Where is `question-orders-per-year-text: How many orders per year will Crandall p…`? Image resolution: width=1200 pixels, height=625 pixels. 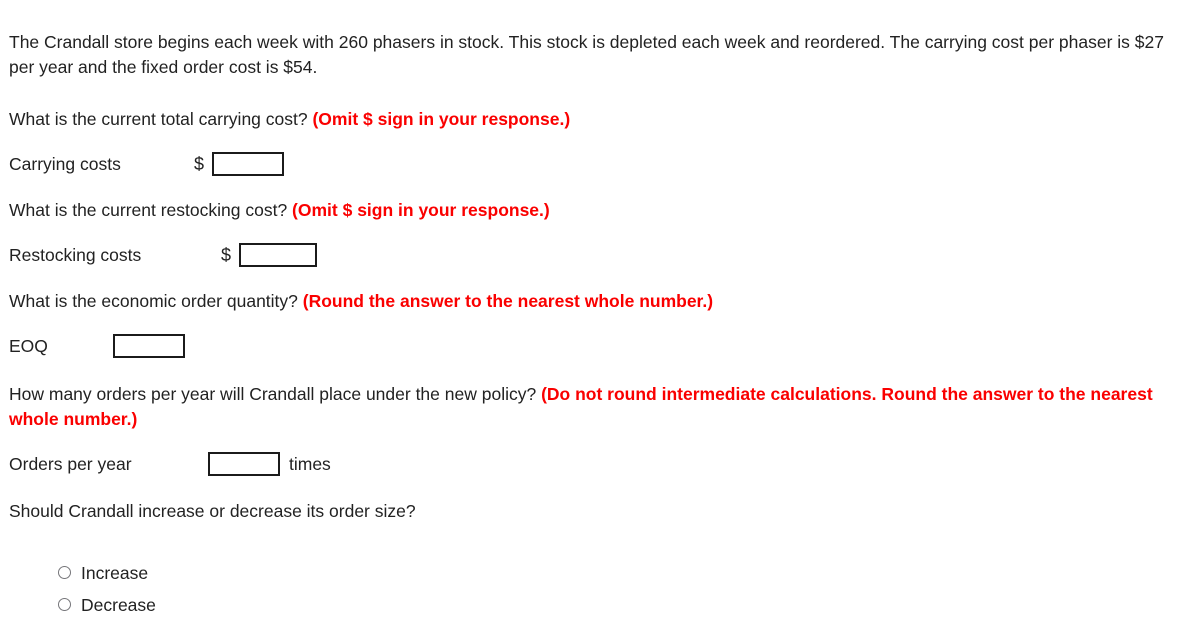 question-orders-per-year-text: How many orders per year will Crandall p… is located at coordinates (275, 394).